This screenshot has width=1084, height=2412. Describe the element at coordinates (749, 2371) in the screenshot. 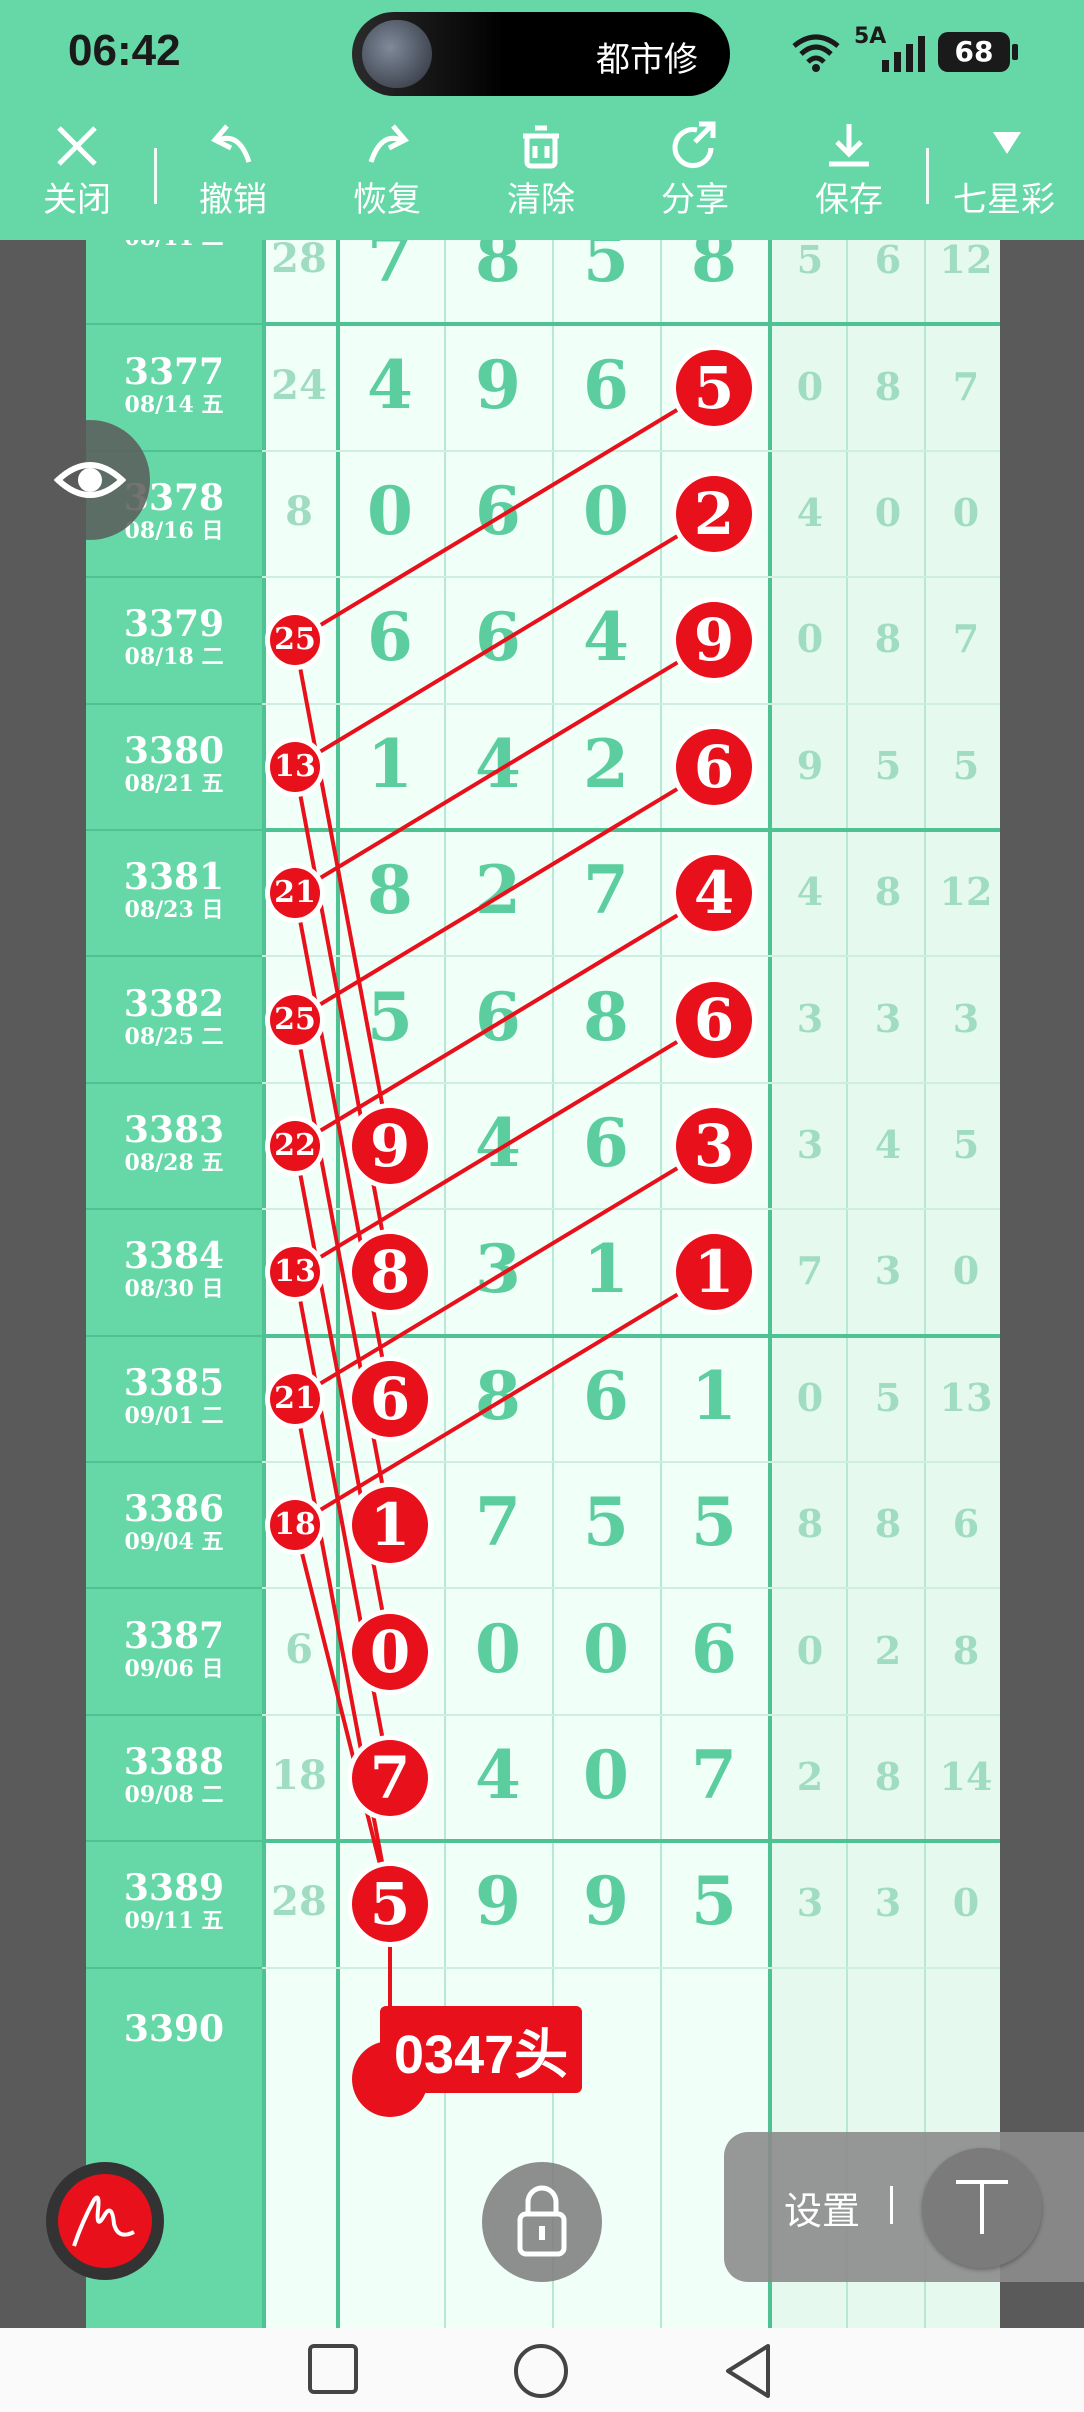

I see `back-icon` at that location.